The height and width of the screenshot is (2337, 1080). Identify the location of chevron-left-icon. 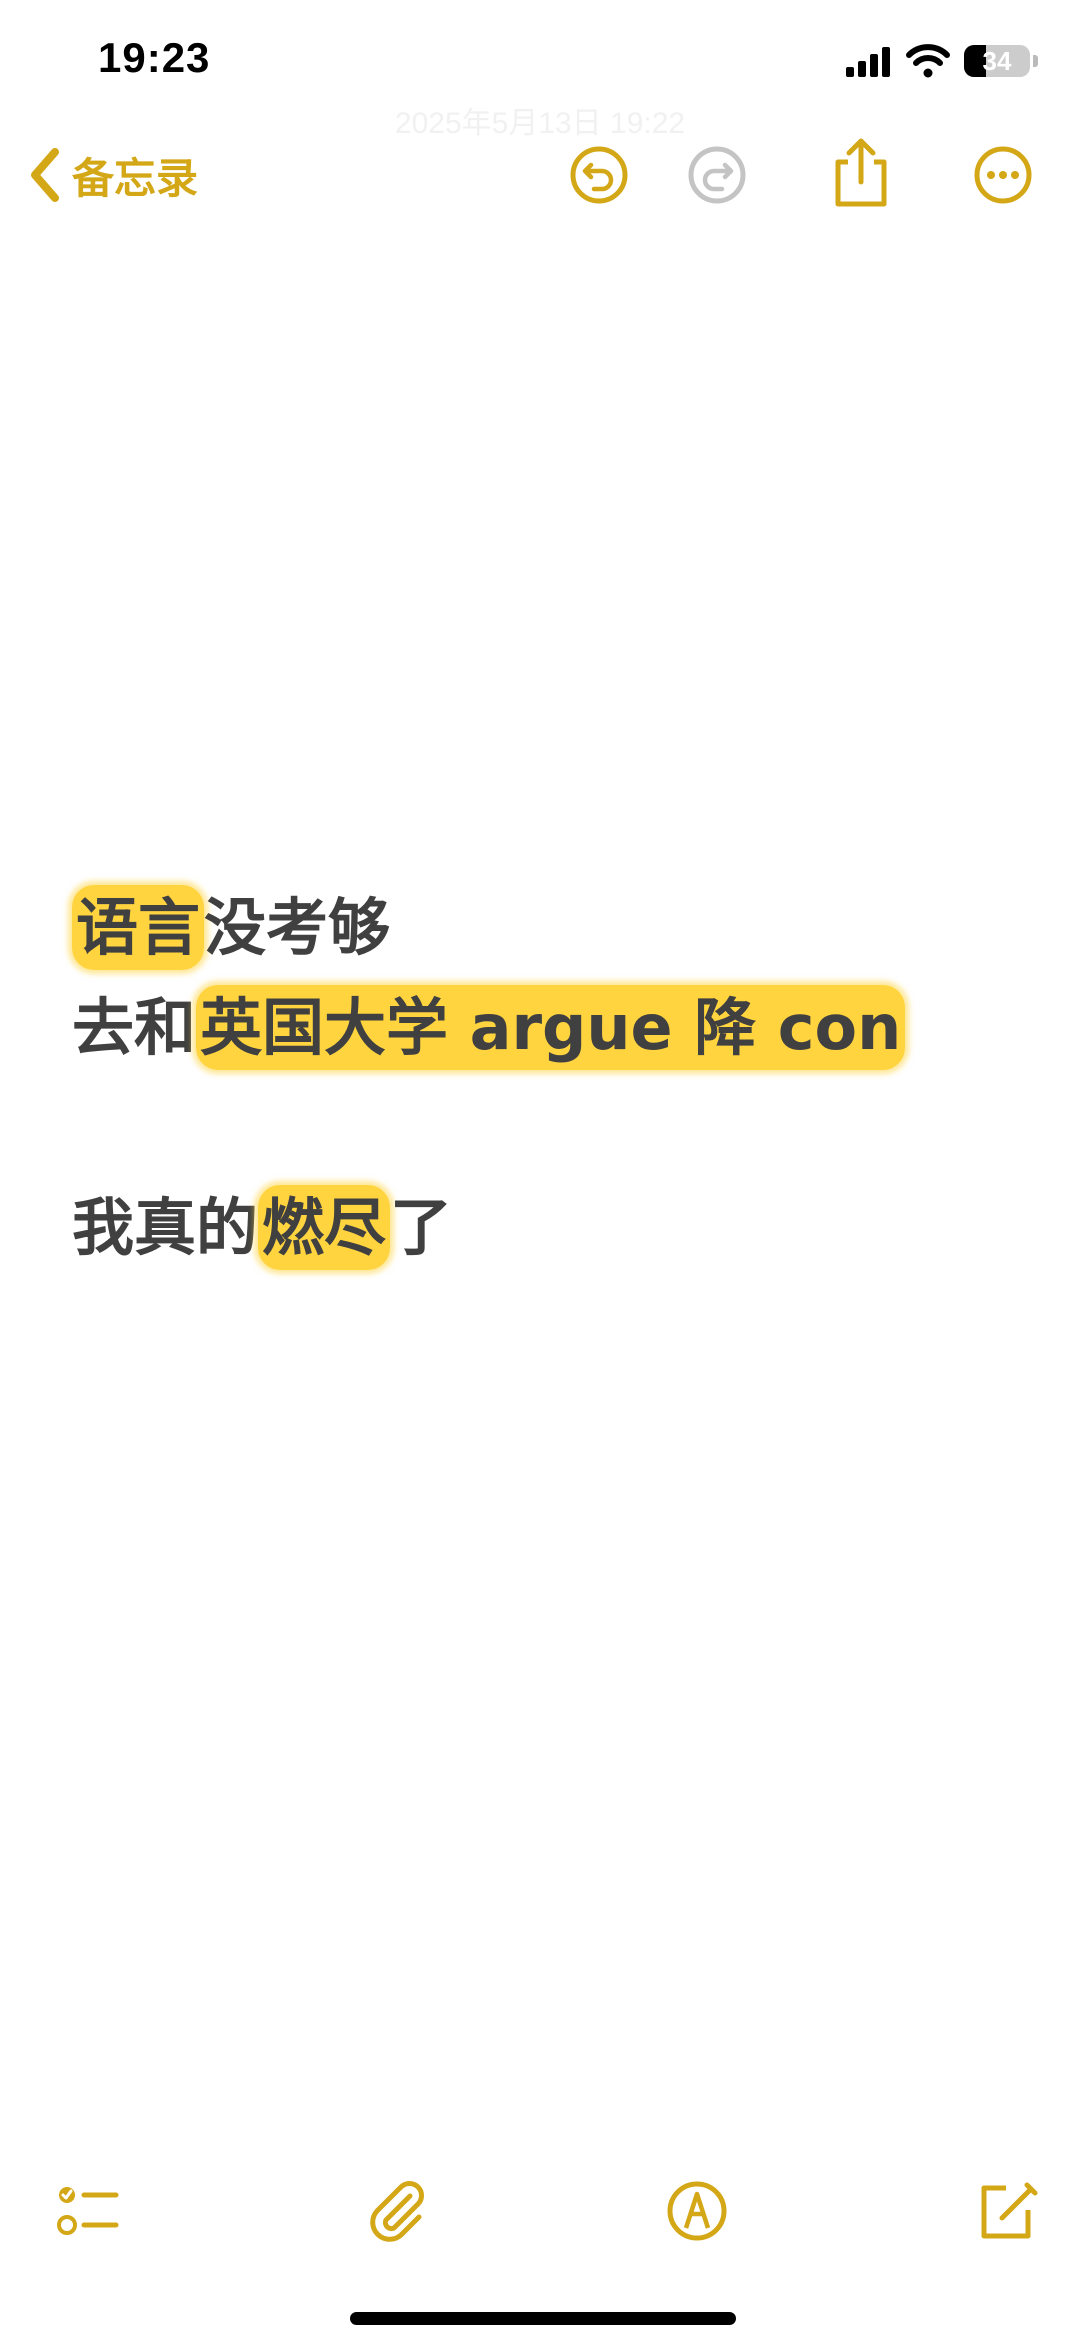
(45, 175).